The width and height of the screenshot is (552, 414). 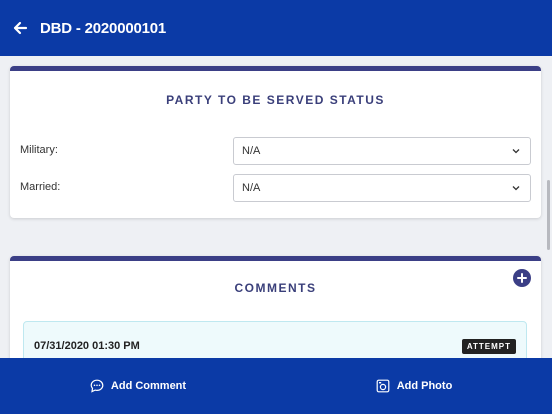 I want to click on app-bar: DBD - 2020000101, so click(x=276, y=28).